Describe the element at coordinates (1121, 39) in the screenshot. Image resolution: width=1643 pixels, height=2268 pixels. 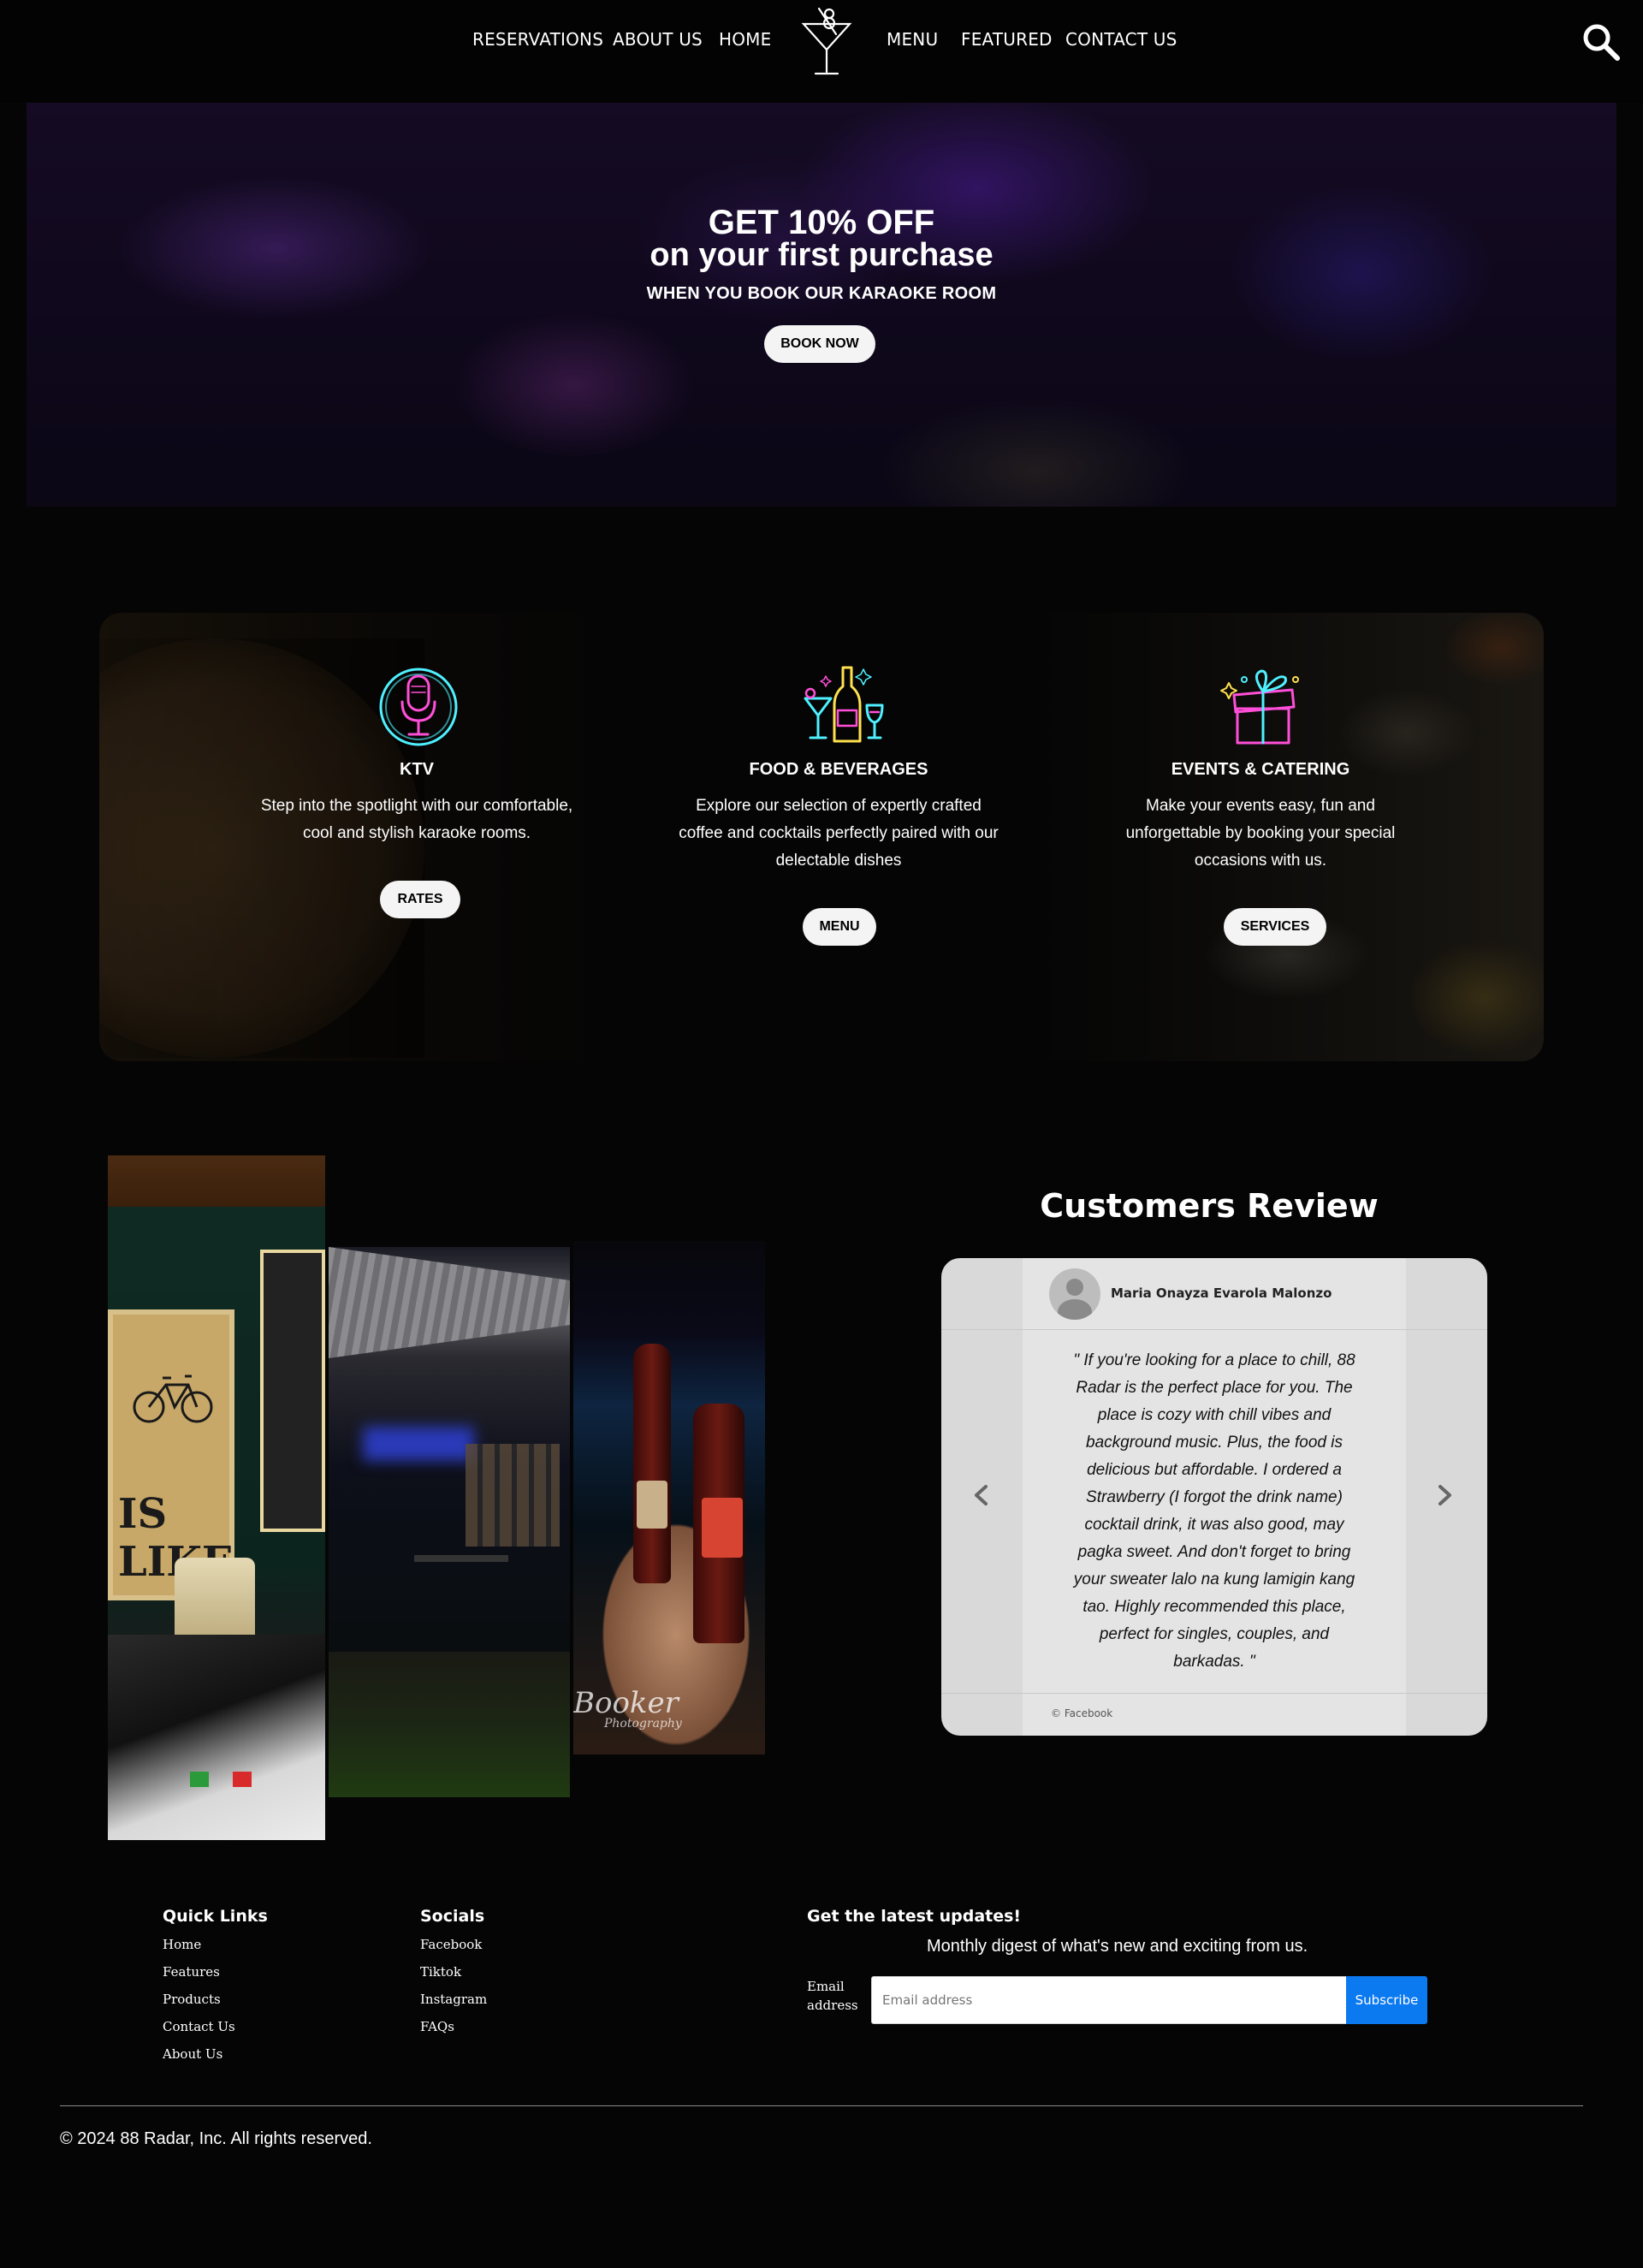
I see `nav-contact-us: CONTACT US` at that location.